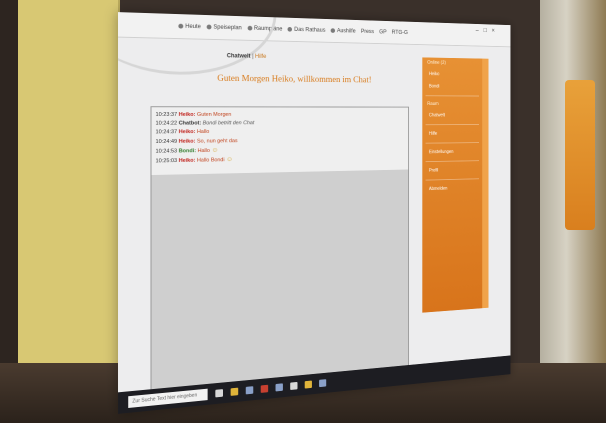  I want to click on nav-help-link: Hilfe, so click(260, 57).